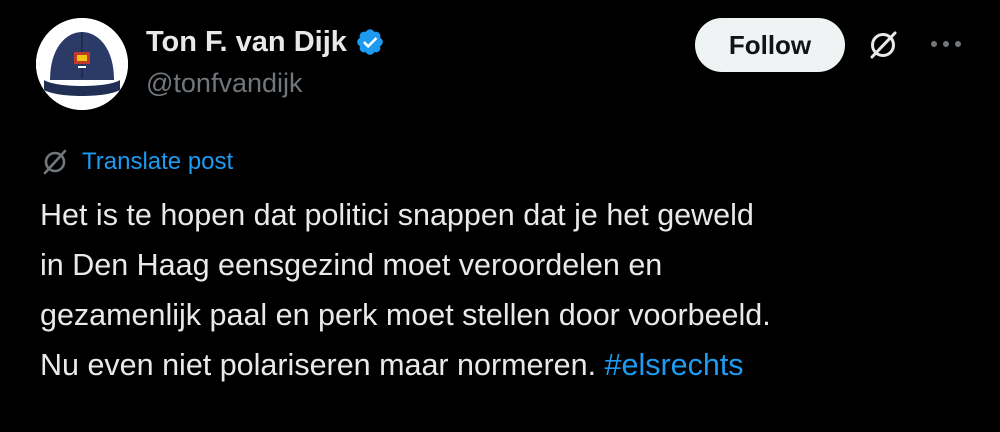  What do you see at coordinates (946, 44) in the screenshot?
I see `more-dots-icon` at bounding box center [946, 44].